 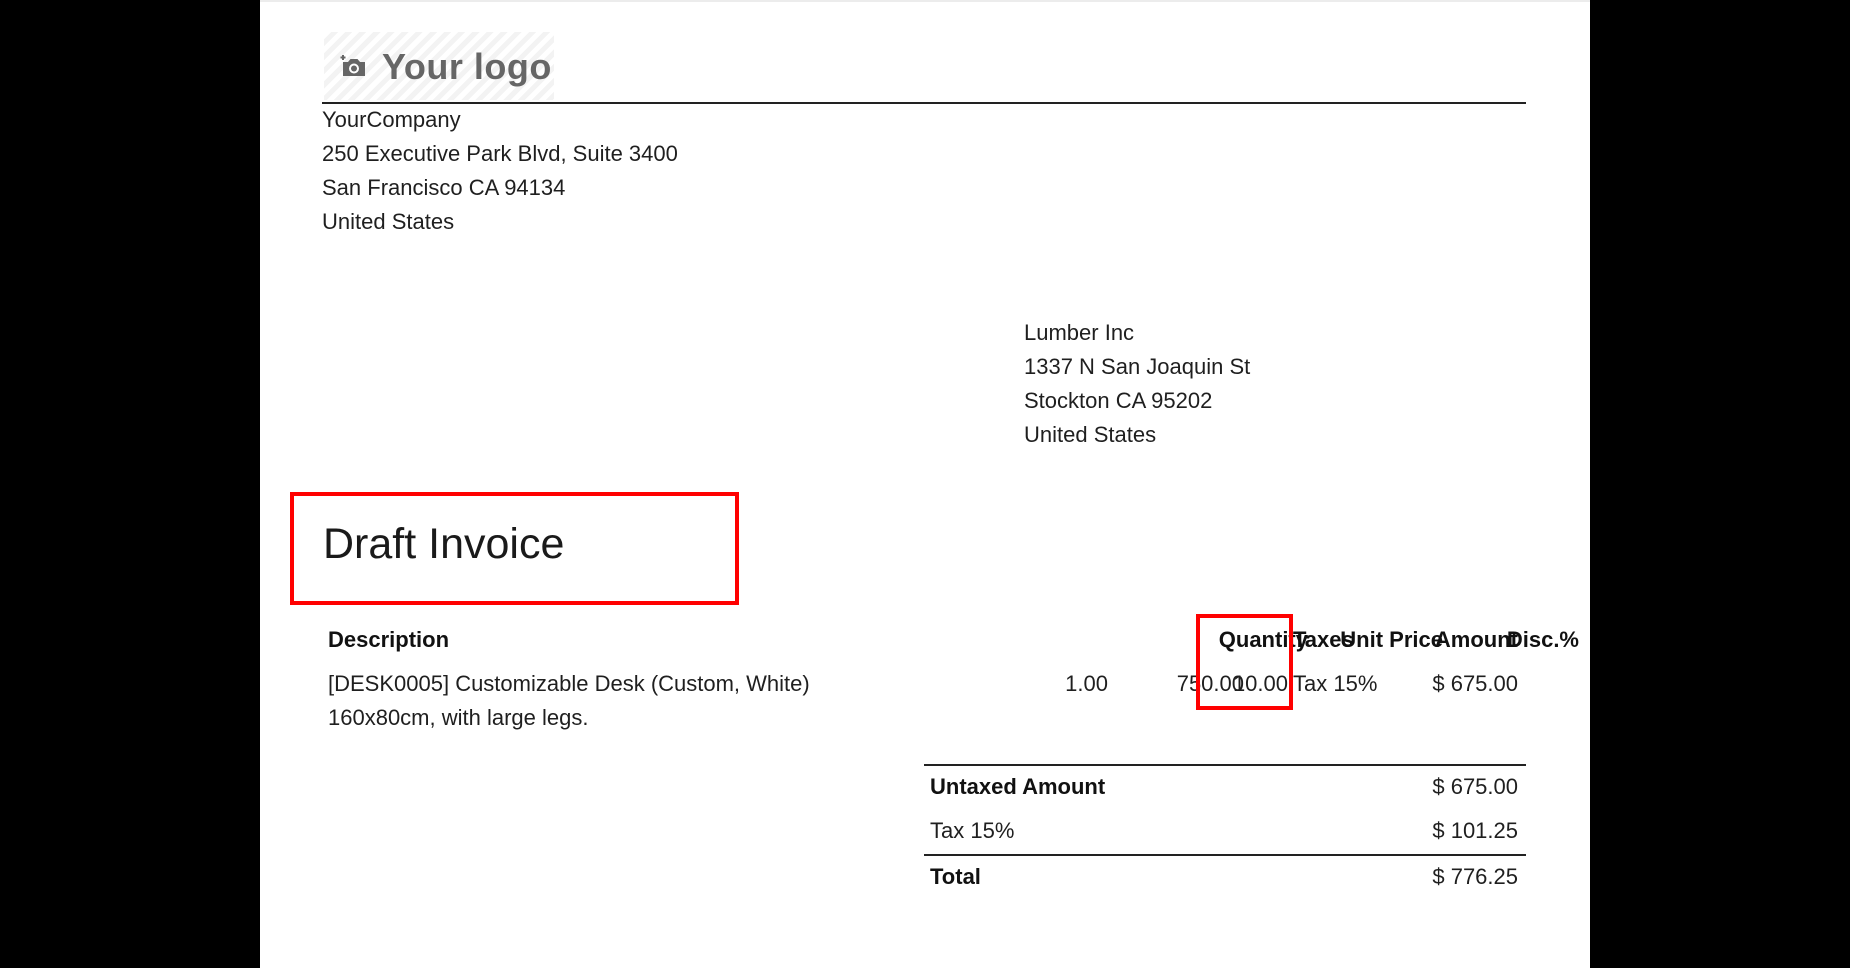 What do you see at coordinates (500, 153) in the screenshot?
I see `company-street: 250 Executive Park Blvd, Suite 3400` at bounding box center [500, 153].